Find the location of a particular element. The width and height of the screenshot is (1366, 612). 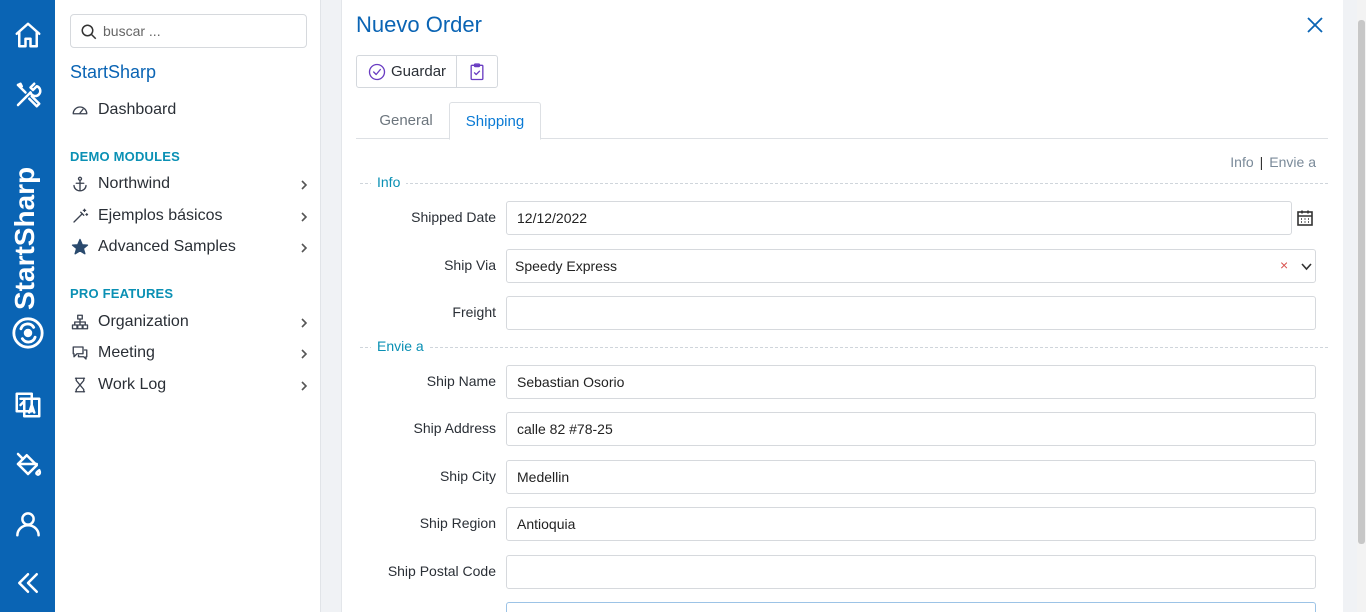

paint-bucket-icon is located at coordinates (28, 464).